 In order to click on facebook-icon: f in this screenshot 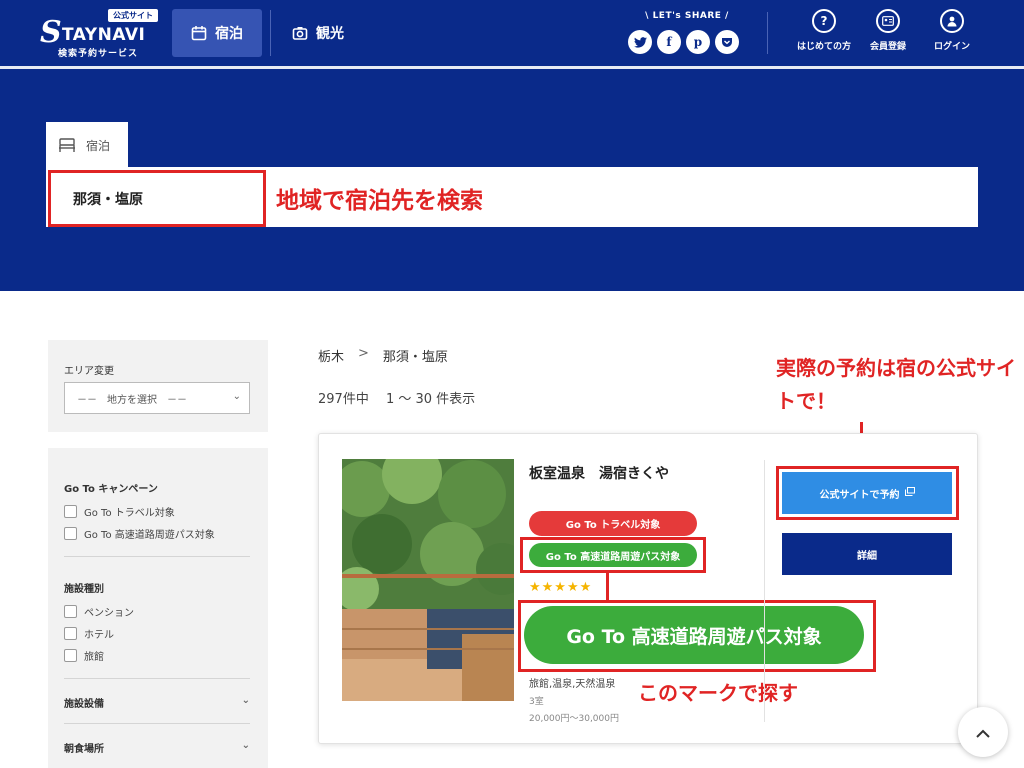, I will do `click(669, 42)`.